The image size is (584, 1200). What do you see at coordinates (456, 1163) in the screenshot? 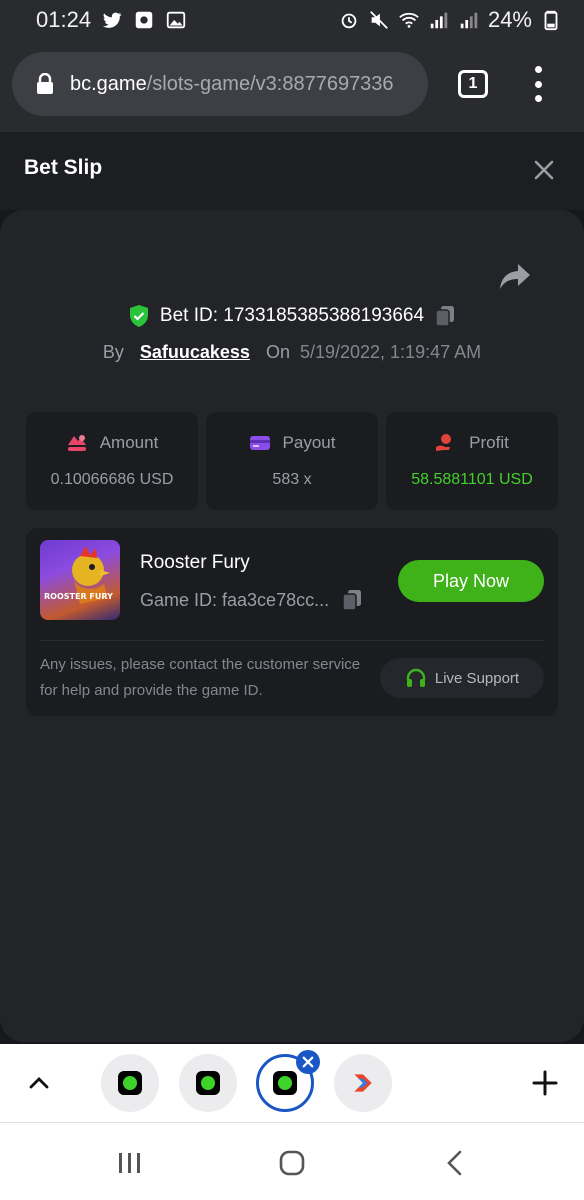
I see `back-icon` at bounding box center [456, 1163].